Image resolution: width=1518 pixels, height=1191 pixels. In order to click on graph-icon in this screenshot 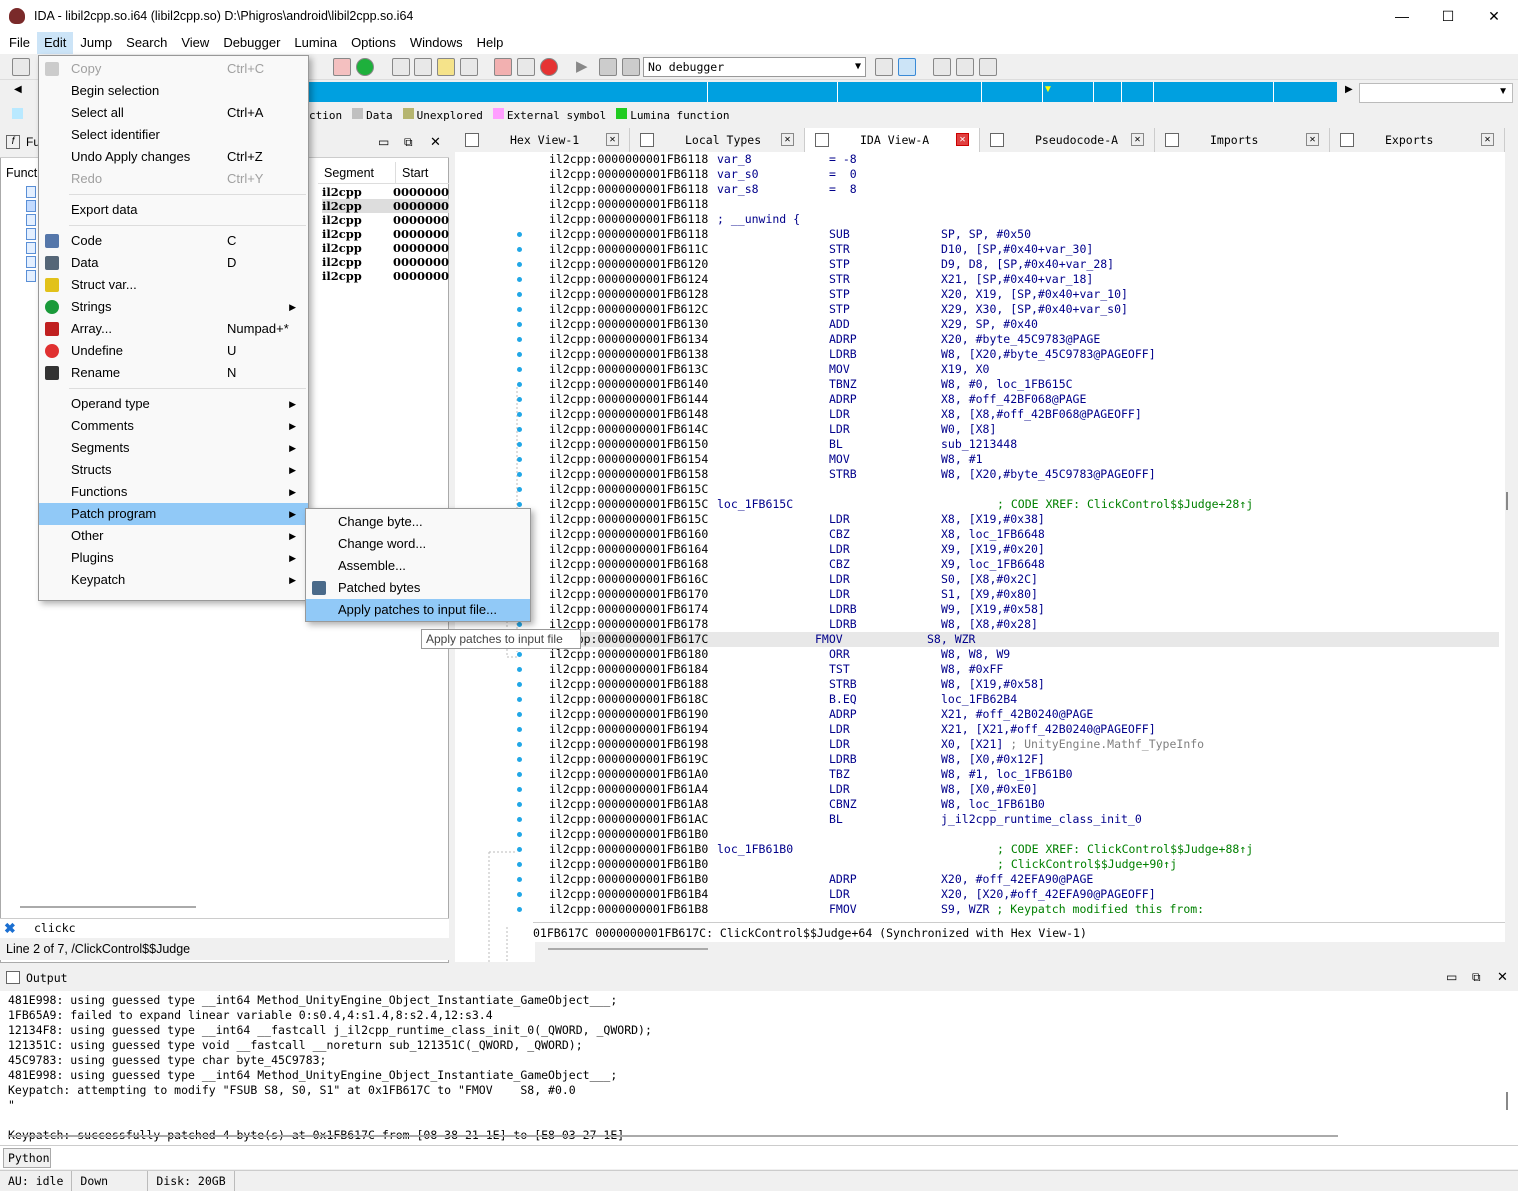, I will do `click(342, 67)`.